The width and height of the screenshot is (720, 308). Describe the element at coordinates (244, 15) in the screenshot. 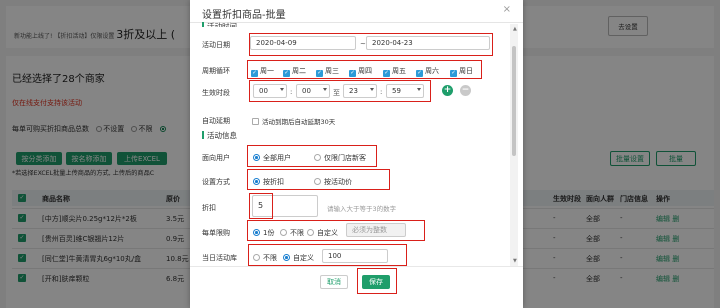

I see `dialog-title: 设置折扣商品-批量` at that location.